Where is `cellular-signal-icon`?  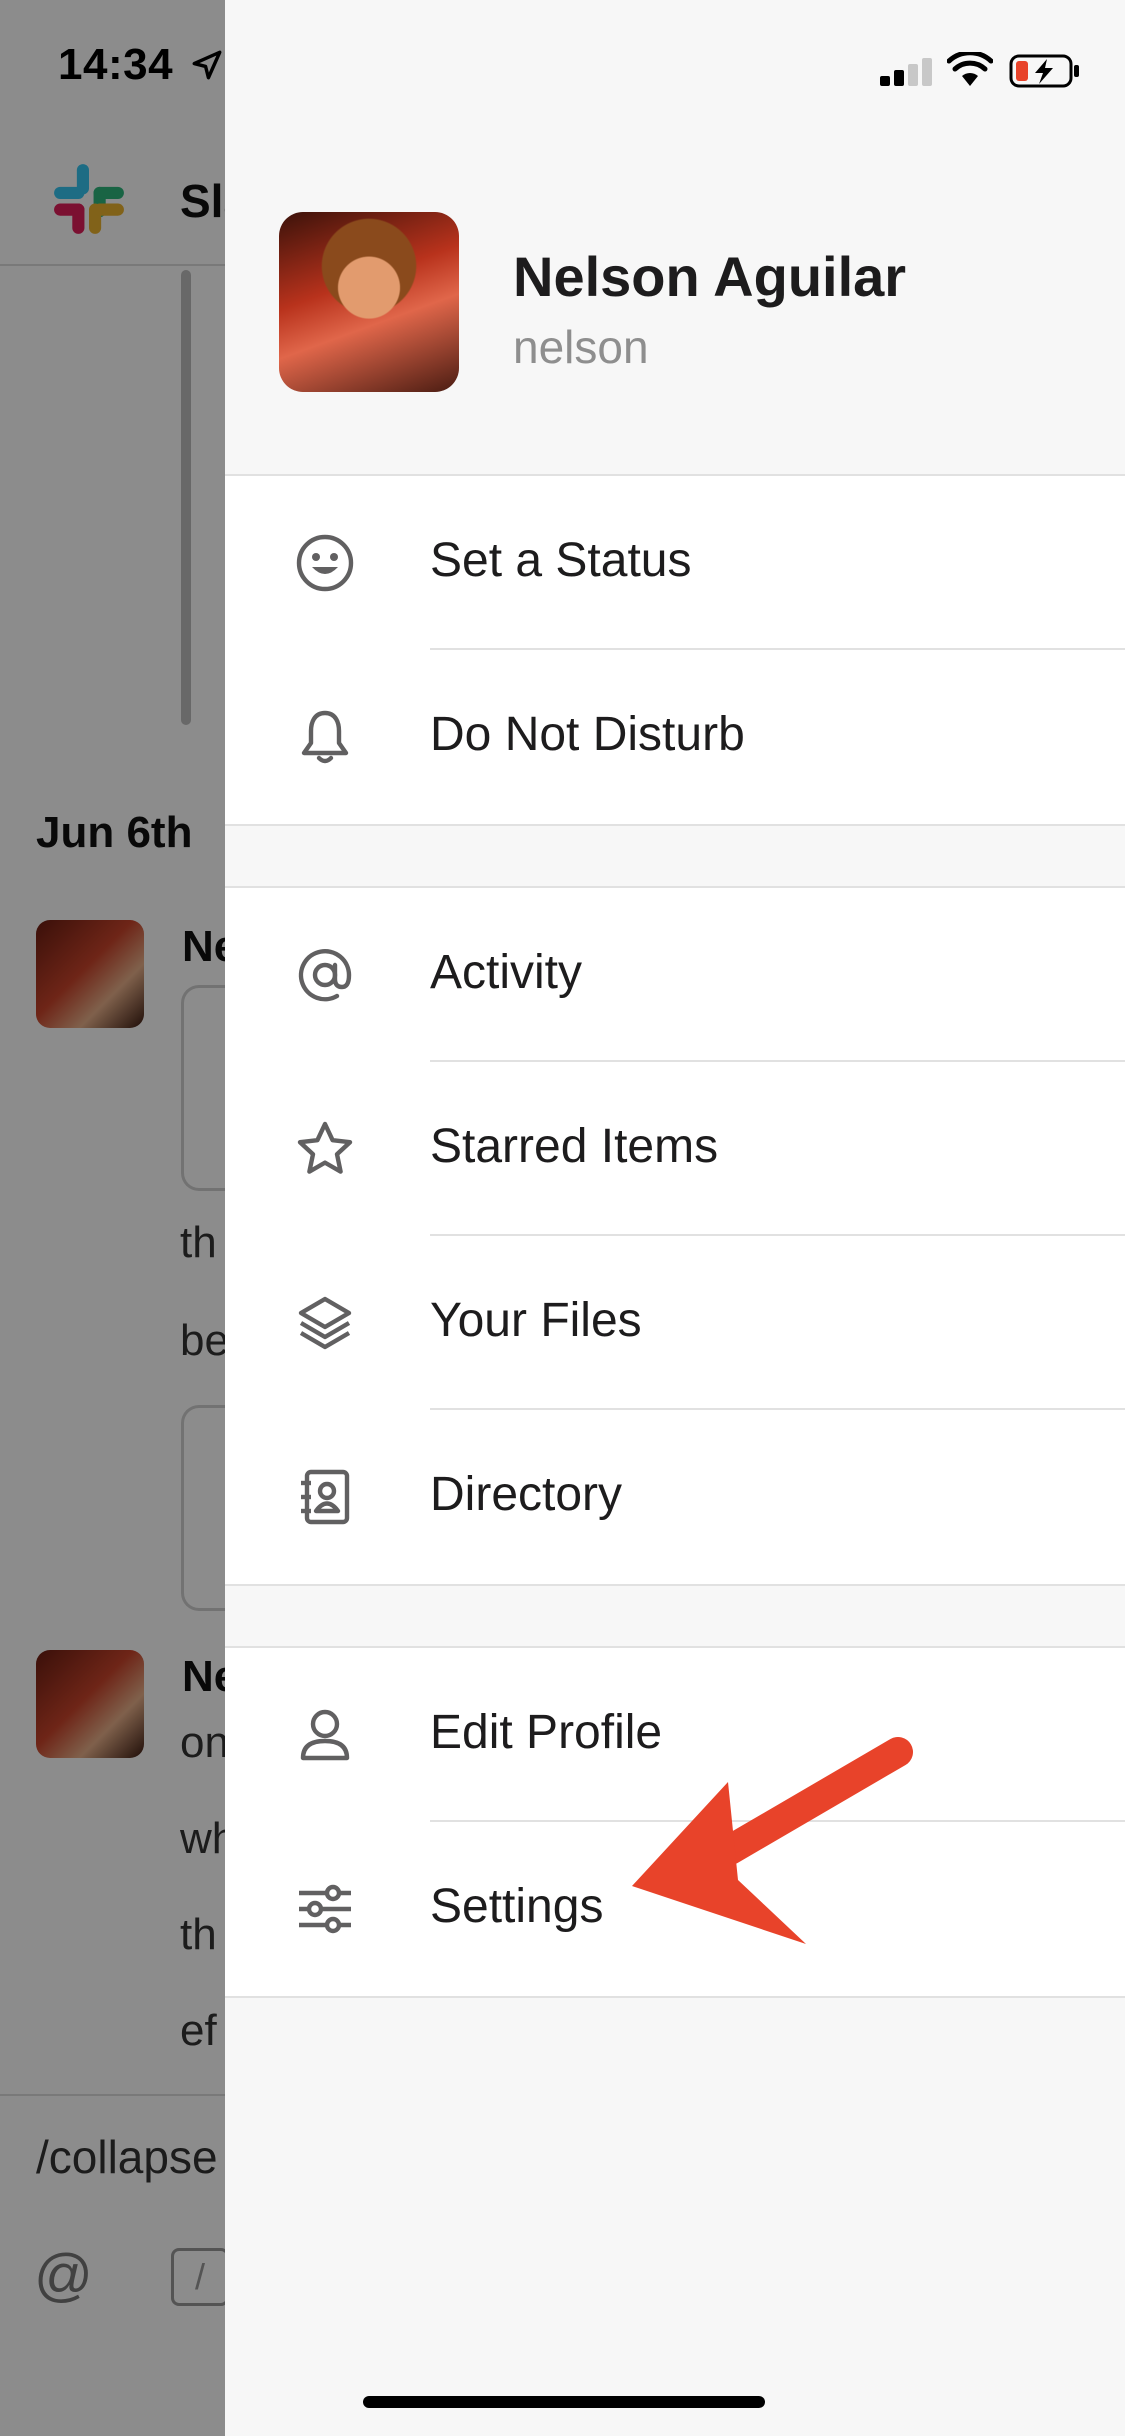
cellular-signal-icon is located at coordinates (906, 72).